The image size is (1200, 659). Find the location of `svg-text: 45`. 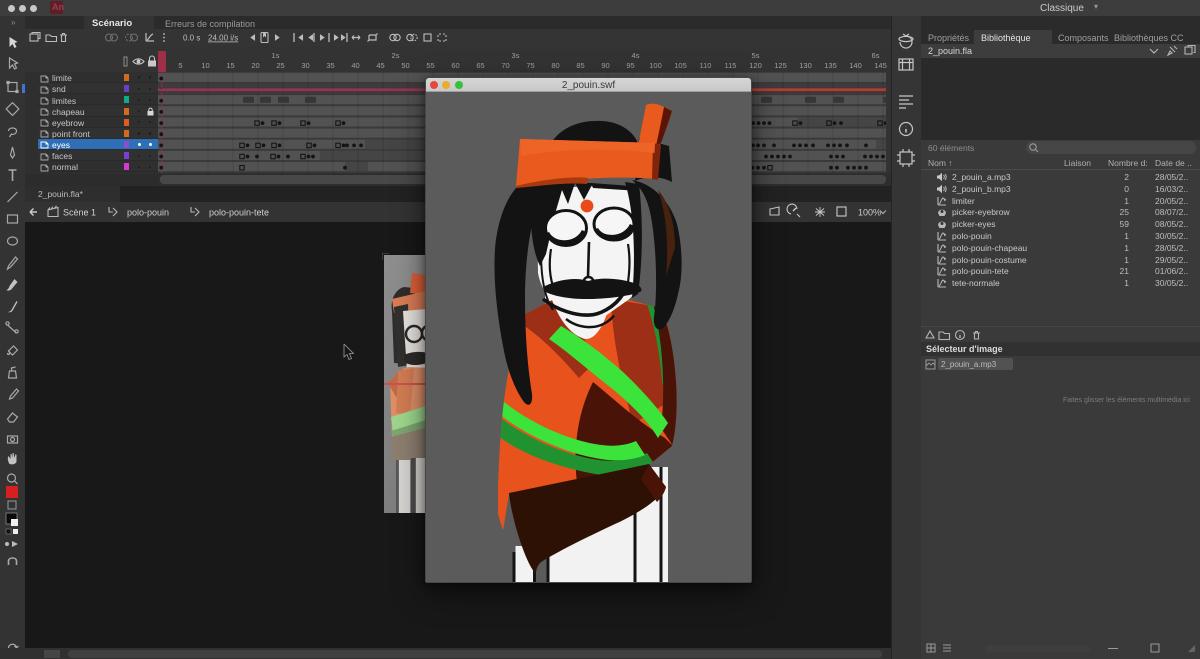

svg-text: 45 is located at coordinates (380, 65).